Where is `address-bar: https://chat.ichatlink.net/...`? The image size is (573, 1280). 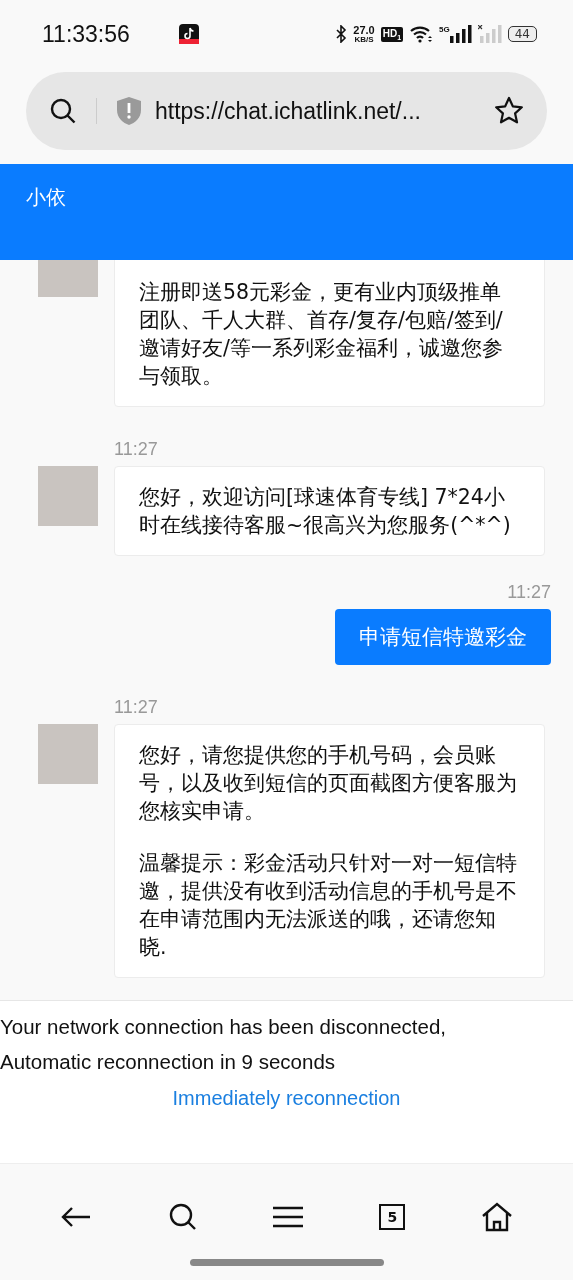
address-bar: https://chat.ichatlink.net/... is located at coordinates (286, 111).